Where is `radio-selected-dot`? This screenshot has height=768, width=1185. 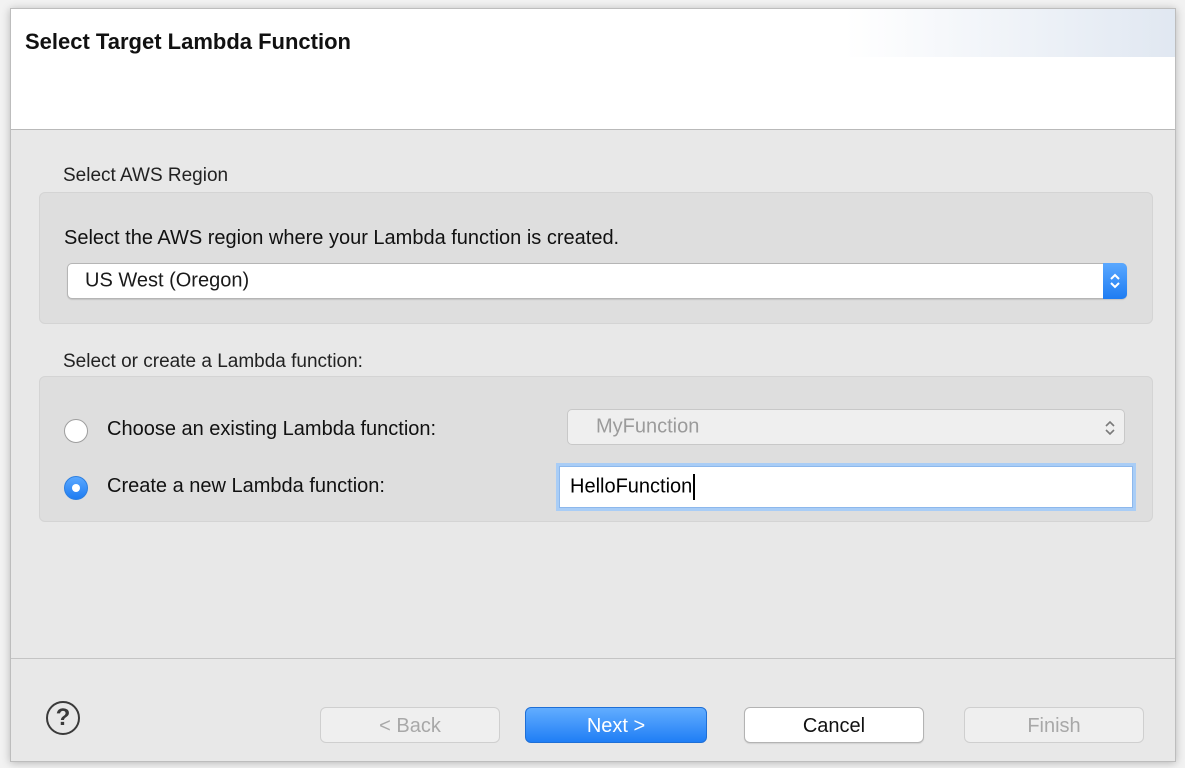 radio-selected-dot is located at coordinates (76, 488).